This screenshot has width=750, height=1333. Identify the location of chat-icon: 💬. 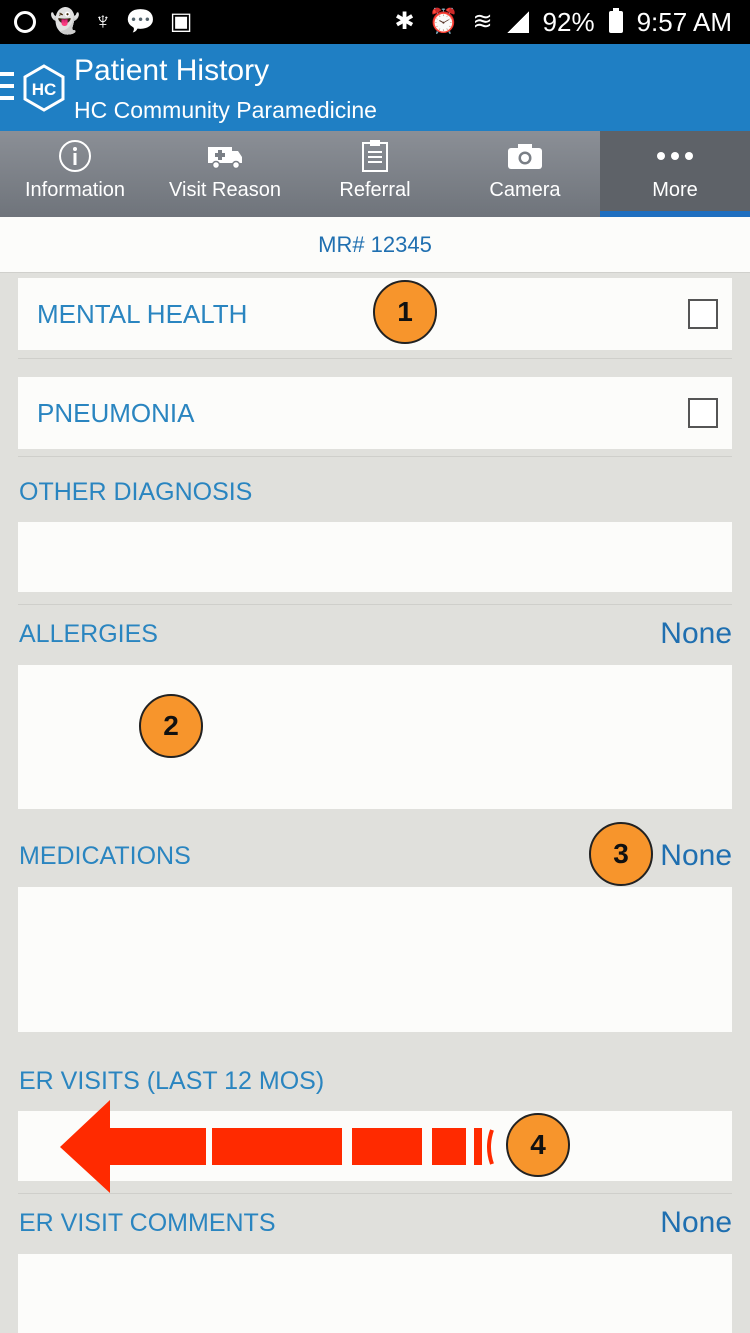
(140, 21).